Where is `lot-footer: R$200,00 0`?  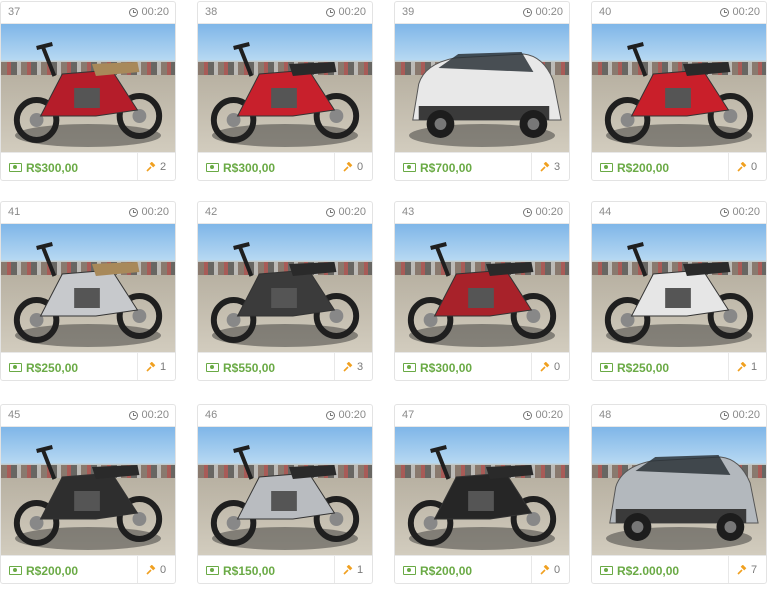 lot-footer: R$200,00 0 is located at coordinates (482, 569).